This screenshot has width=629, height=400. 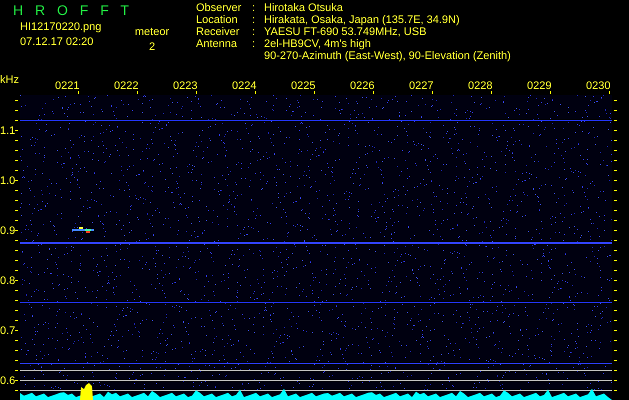 What do you see at coordinates (303, 86) in the screenshot?
I see `time-label: 0225` at bounding box center [303, 86].